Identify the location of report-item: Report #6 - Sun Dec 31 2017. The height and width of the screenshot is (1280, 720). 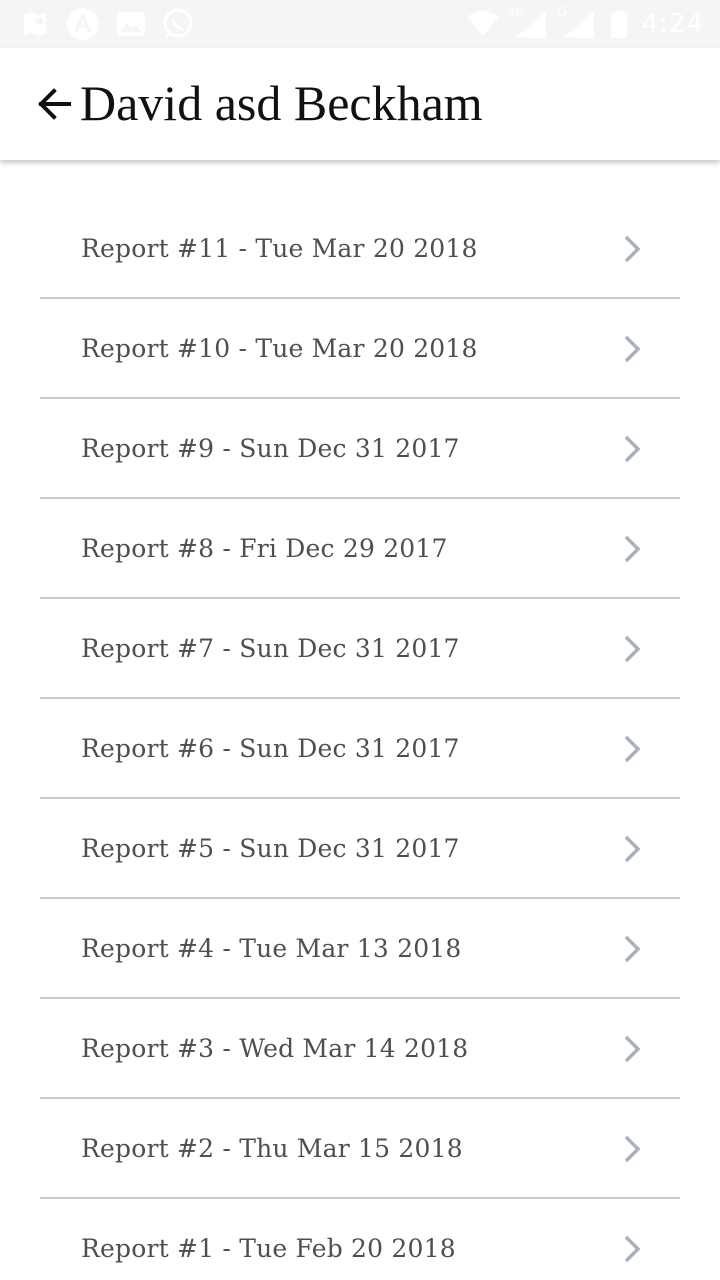
(360, 749).